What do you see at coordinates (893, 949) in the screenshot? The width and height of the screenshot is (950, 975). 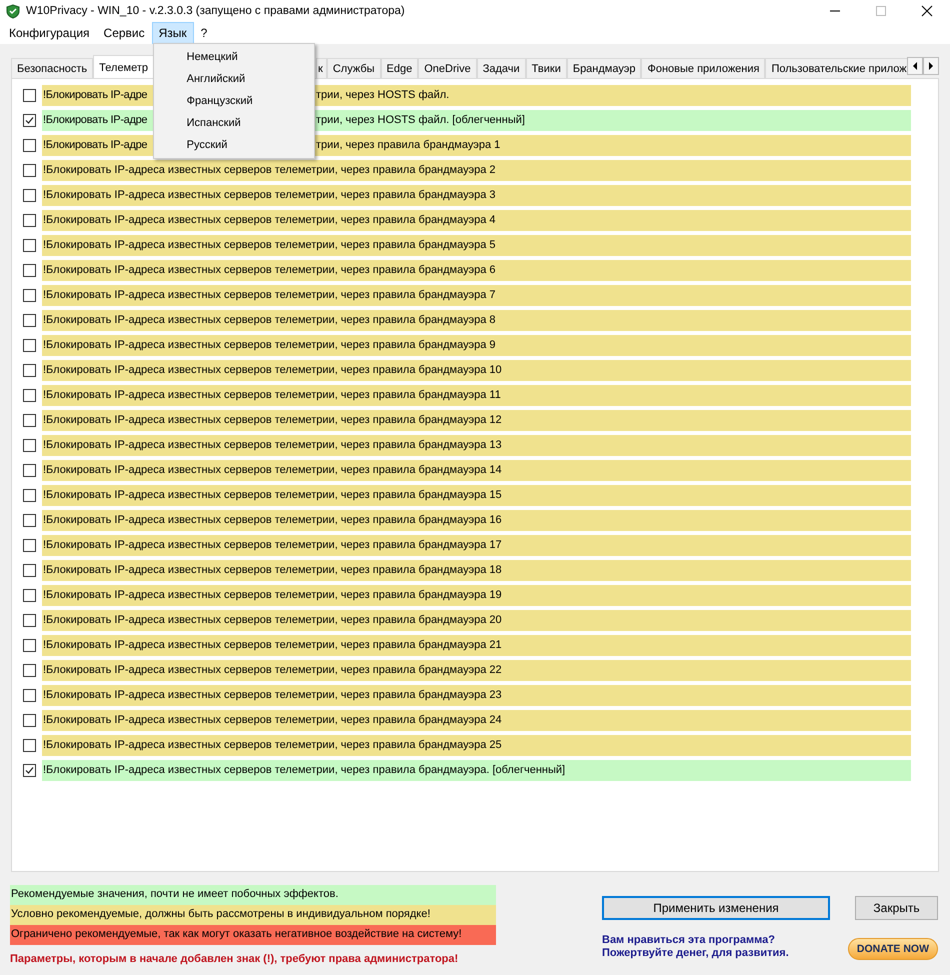 I see `donate-button: DONATE NOW` at bounding box center [893, 949].